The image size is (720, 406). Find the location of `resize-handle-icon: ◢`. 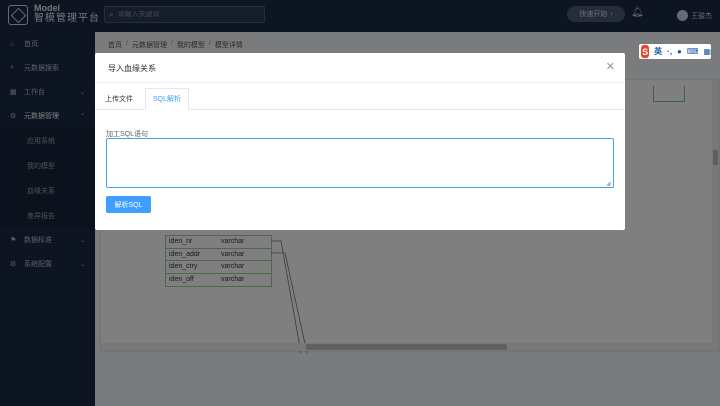

resize-handle-icon: ◢ is located at coordinates (609, 184).